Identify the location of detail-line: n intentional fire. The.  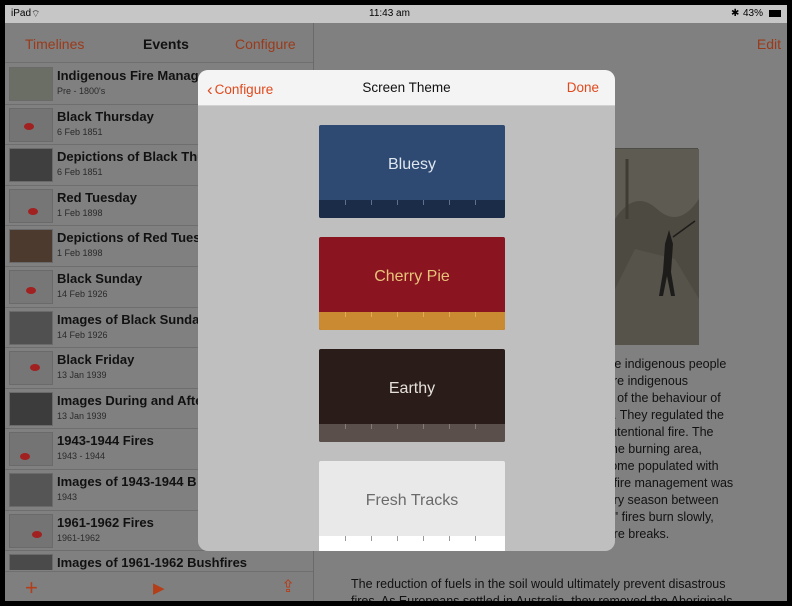
(655, 432).